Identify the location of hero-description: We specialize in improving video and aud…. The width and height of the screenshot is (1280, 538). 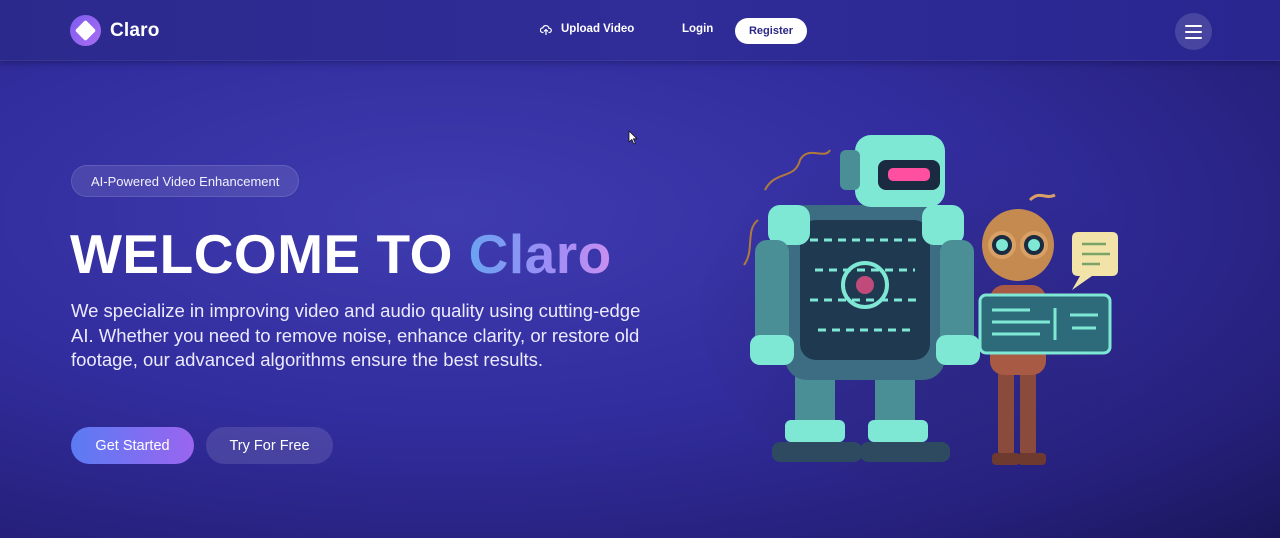
(356, 335).